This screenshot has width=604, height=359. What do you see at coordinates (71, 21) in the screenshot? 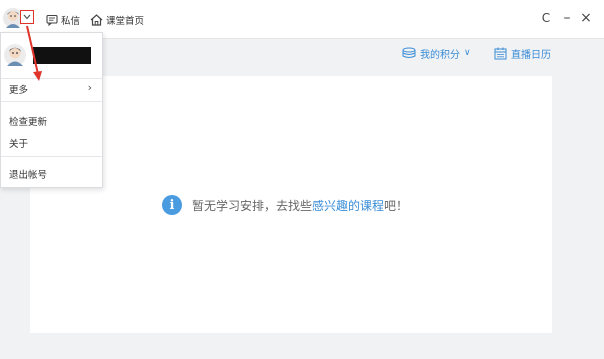
I see `messages-label: 私信` at bounding box center [71, 21].